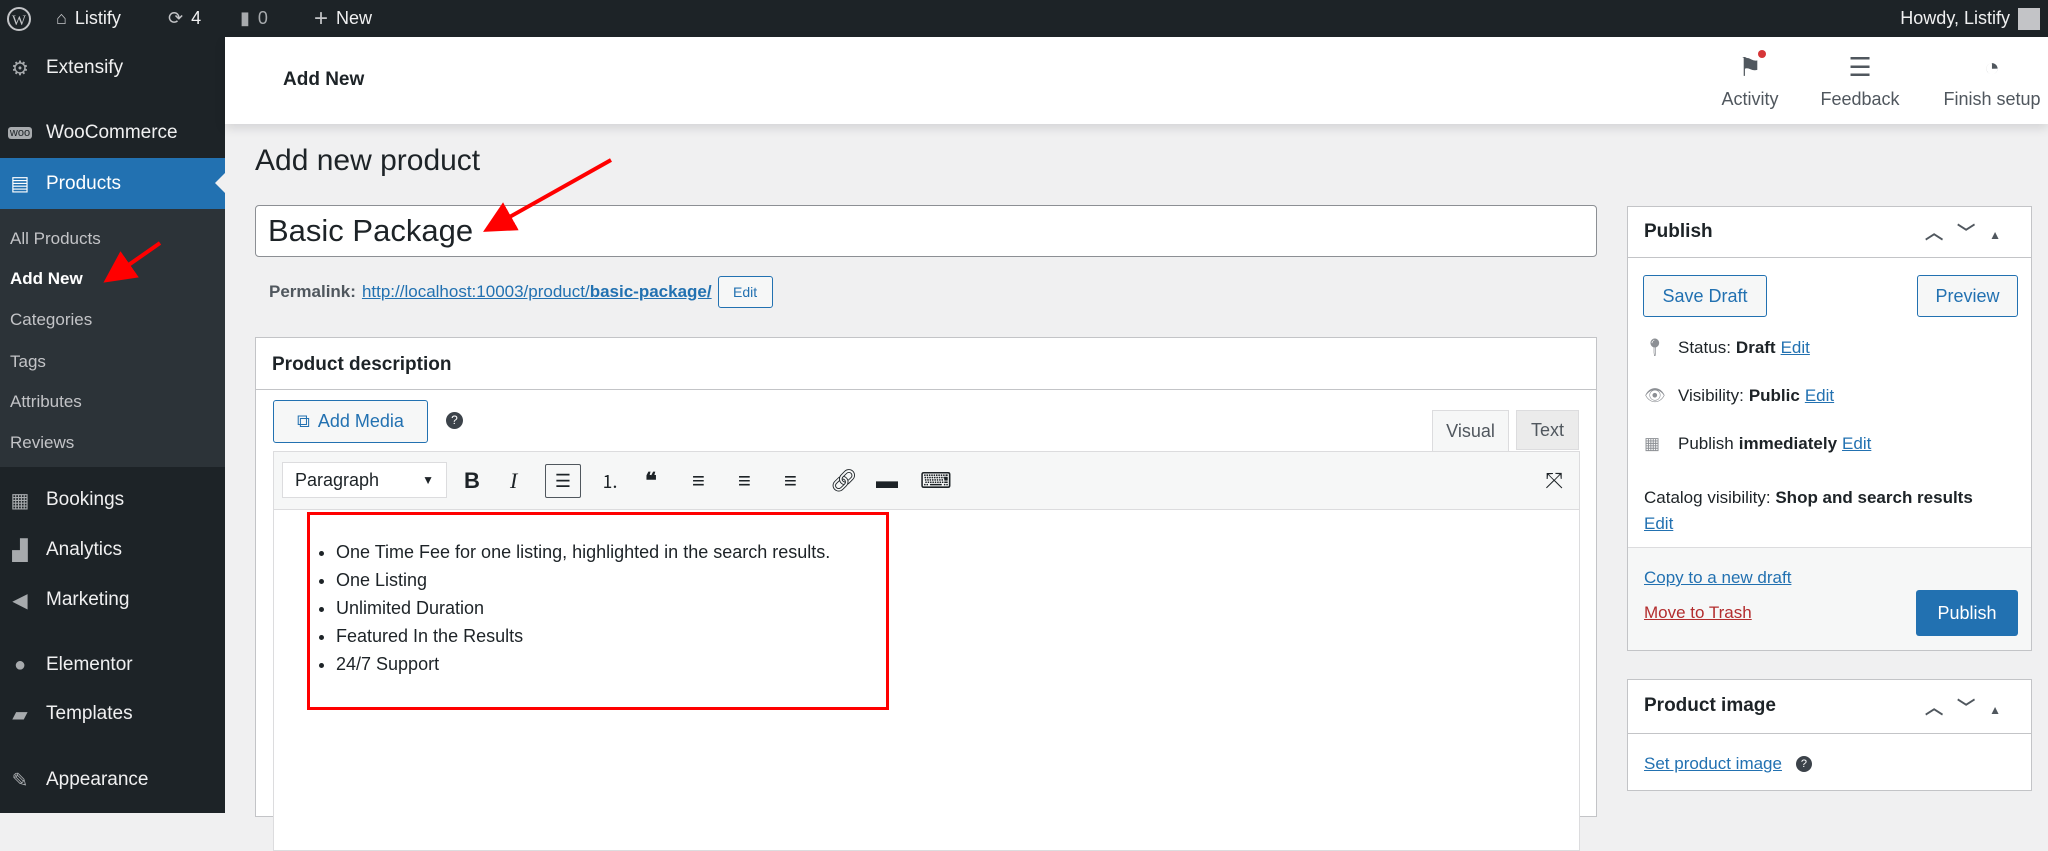 The height and width of the screenshot is (851, 2048). What do you see at coordinates (357, 220) in the screenshot?
I see `annotation-arrows` at bounding box center [357, 220].